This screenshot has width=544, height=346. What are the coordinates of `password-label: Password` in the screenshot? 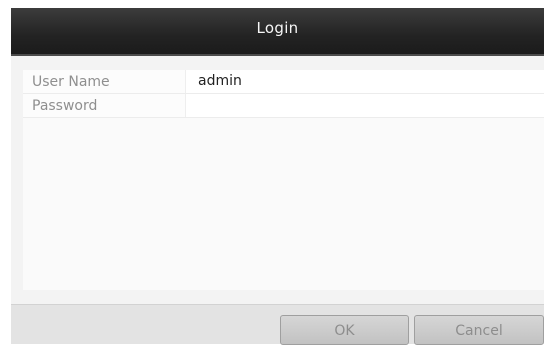 It's located at (65, 106).